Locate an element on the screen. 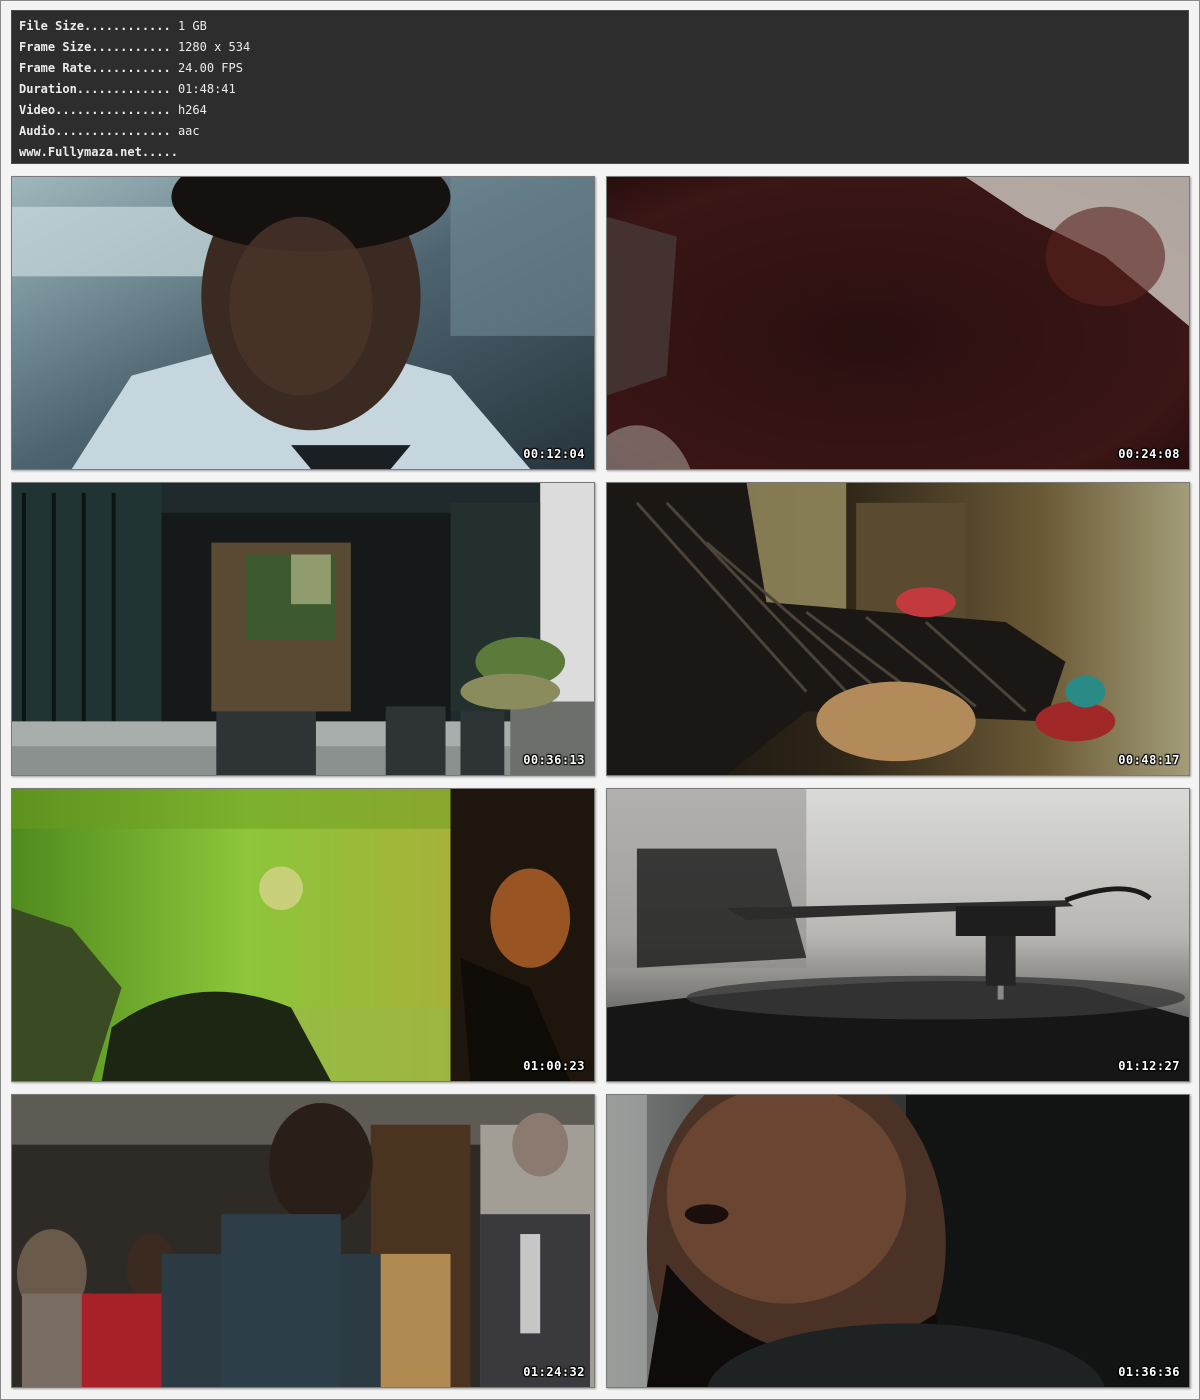  frame-timestamp: 00:48:17 is located at coordinates (1149, 760).